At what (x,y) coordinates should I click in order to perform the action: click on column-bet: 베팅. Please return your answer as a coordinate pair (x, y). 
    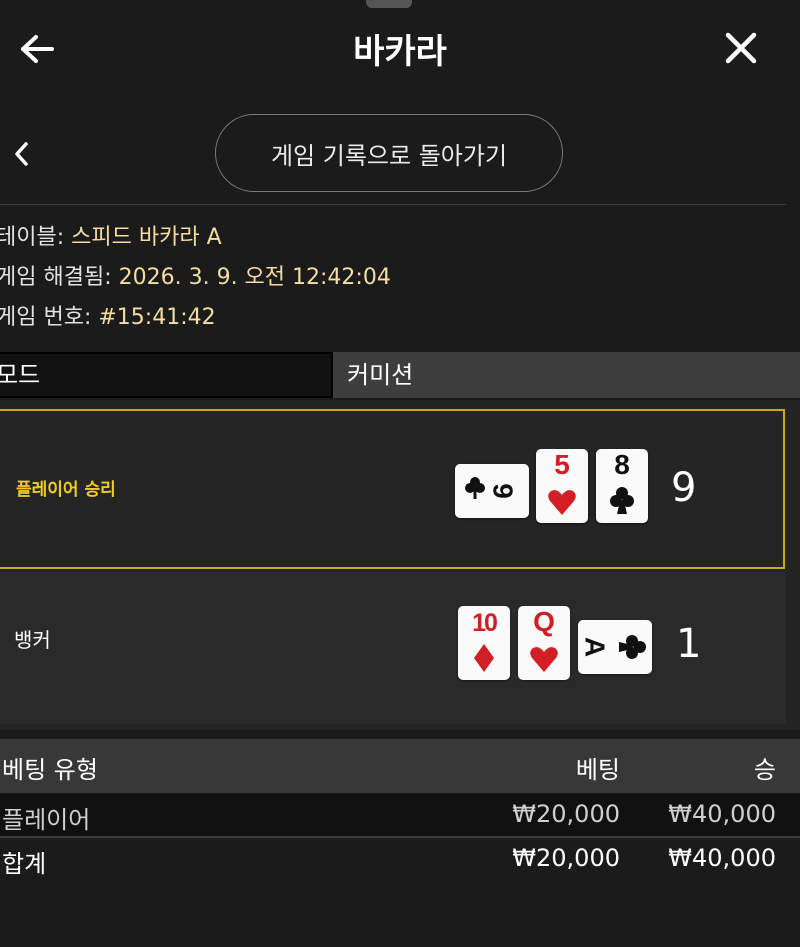
    Looking at the image, I should click on (597, 770).